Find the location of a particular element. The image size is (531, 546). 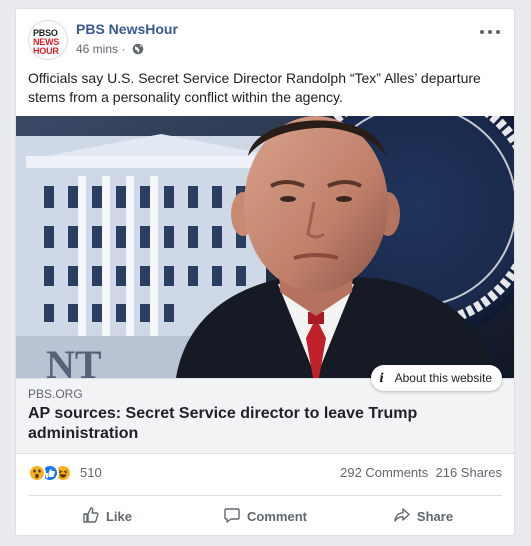

page-avatar: PBSO NEWS HOUR is located at coordinates (48, 40).